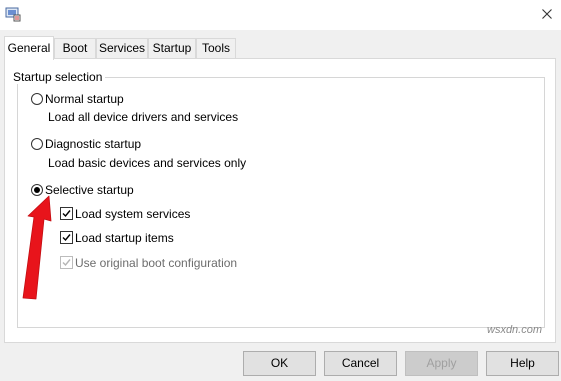 This screenshot has height=381, width=561. Describe the element at coordinates (280, 15) in the screenshot. I see `title-bar` at that location.